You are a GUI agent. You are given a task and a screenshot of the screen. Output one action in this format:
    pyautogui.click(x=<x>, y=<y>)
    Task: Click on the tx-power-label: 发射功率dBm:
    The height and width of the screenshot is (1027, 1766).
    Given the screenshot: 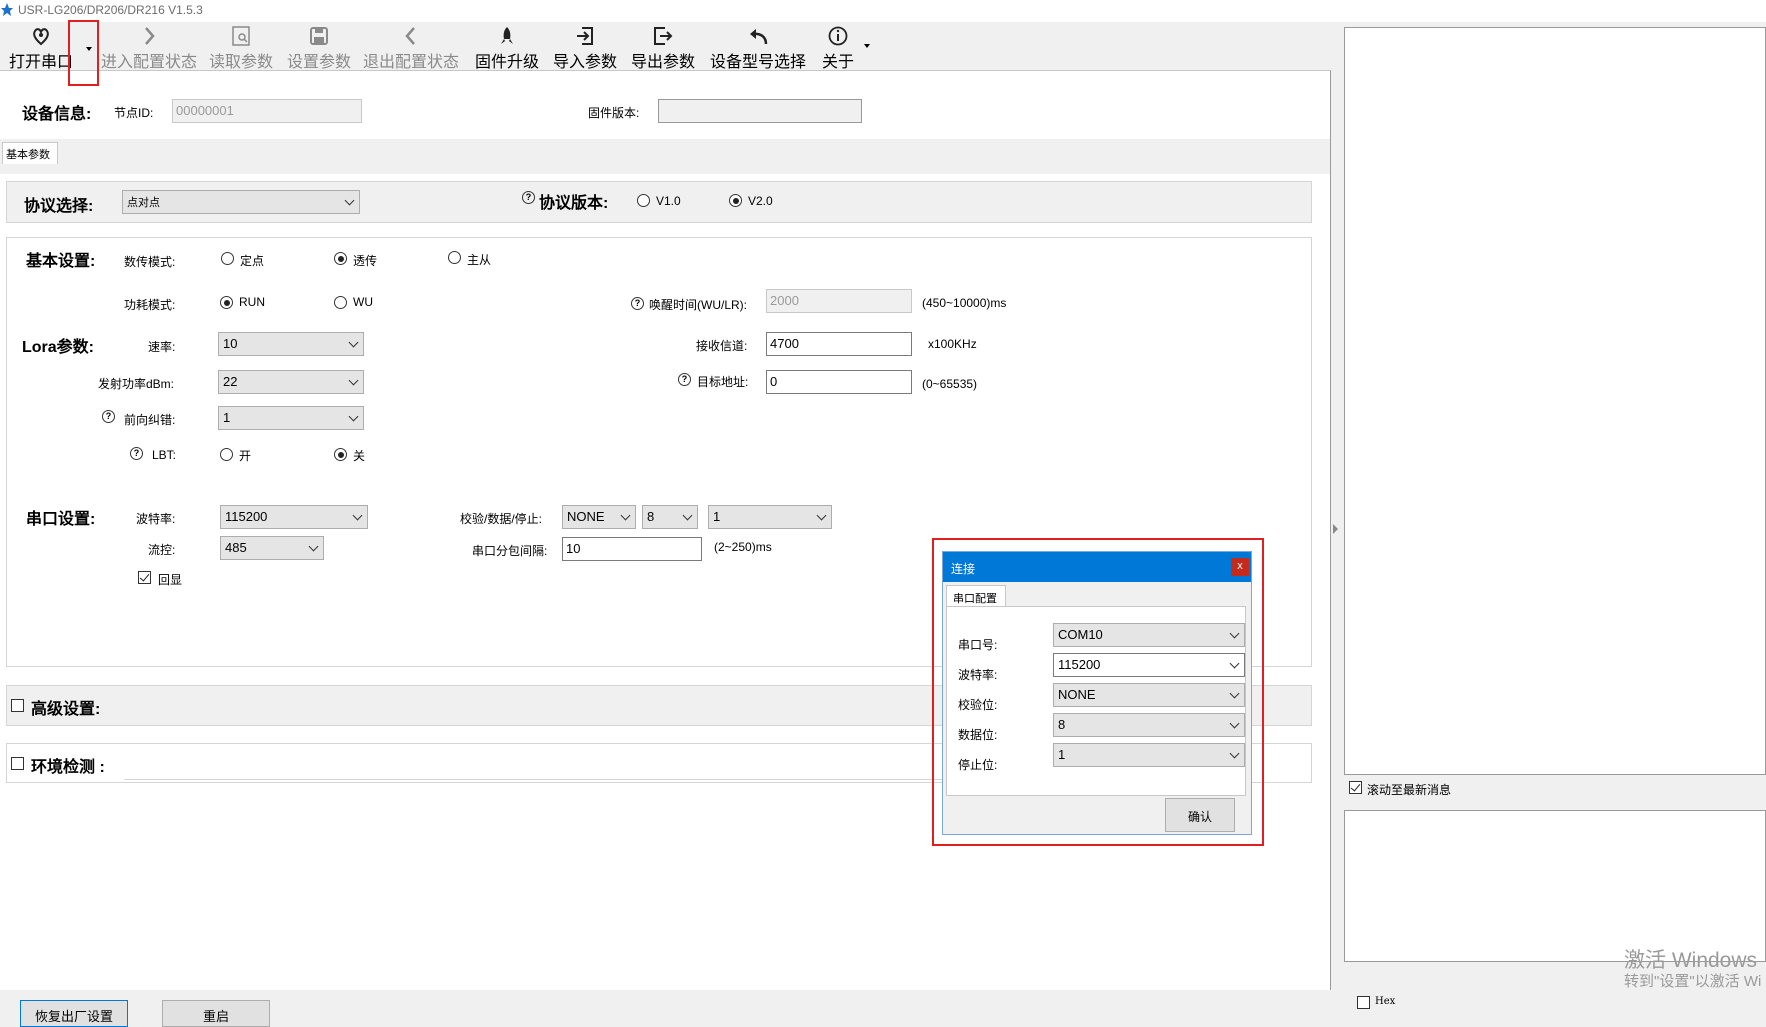 What is the action you would take?
    pyautogui.click(x=136, y=384)
    